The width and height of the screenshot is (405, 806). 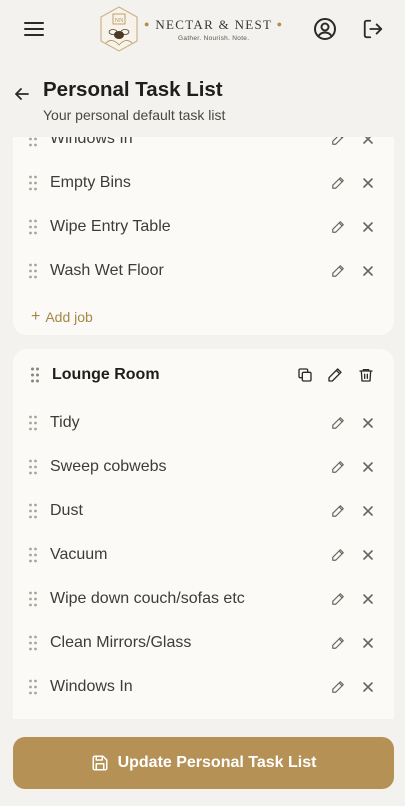 I want to click on menu-button, so click(x=34, y=29).